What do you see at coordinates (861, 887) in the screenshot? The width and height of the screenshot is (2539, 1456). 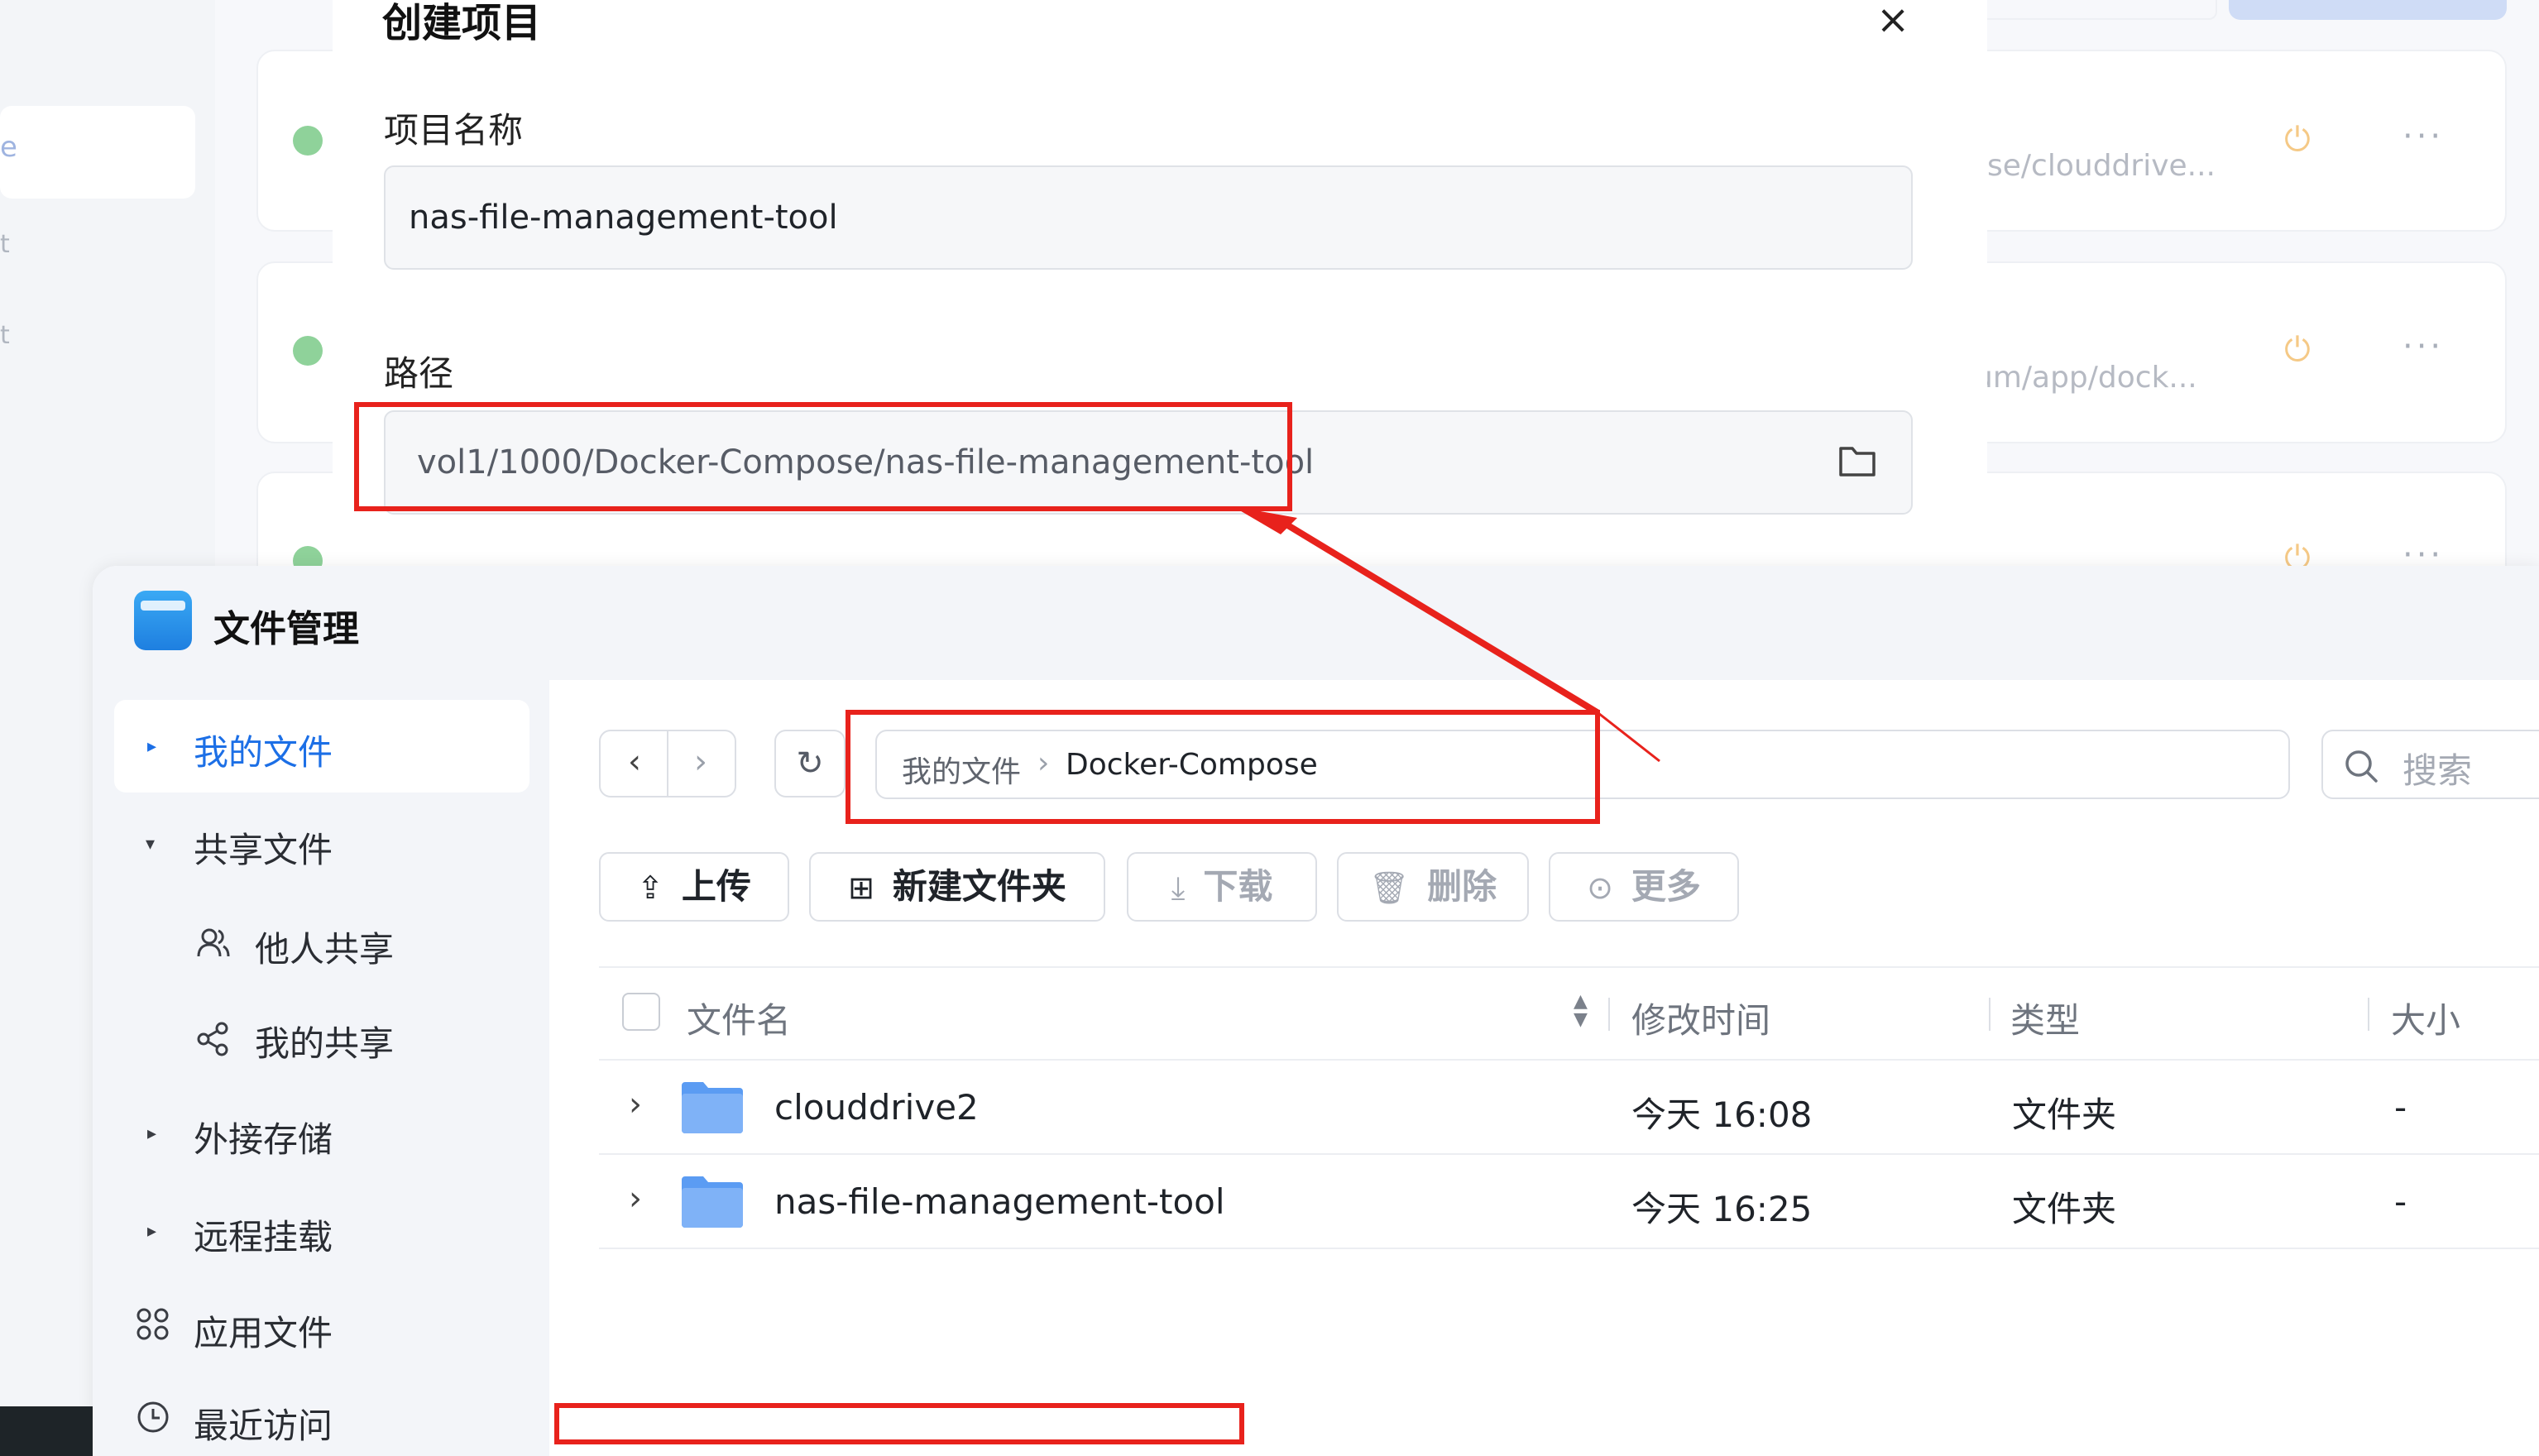 I see `new-folder-icon: ⊞` at bounding box center [861, 887].